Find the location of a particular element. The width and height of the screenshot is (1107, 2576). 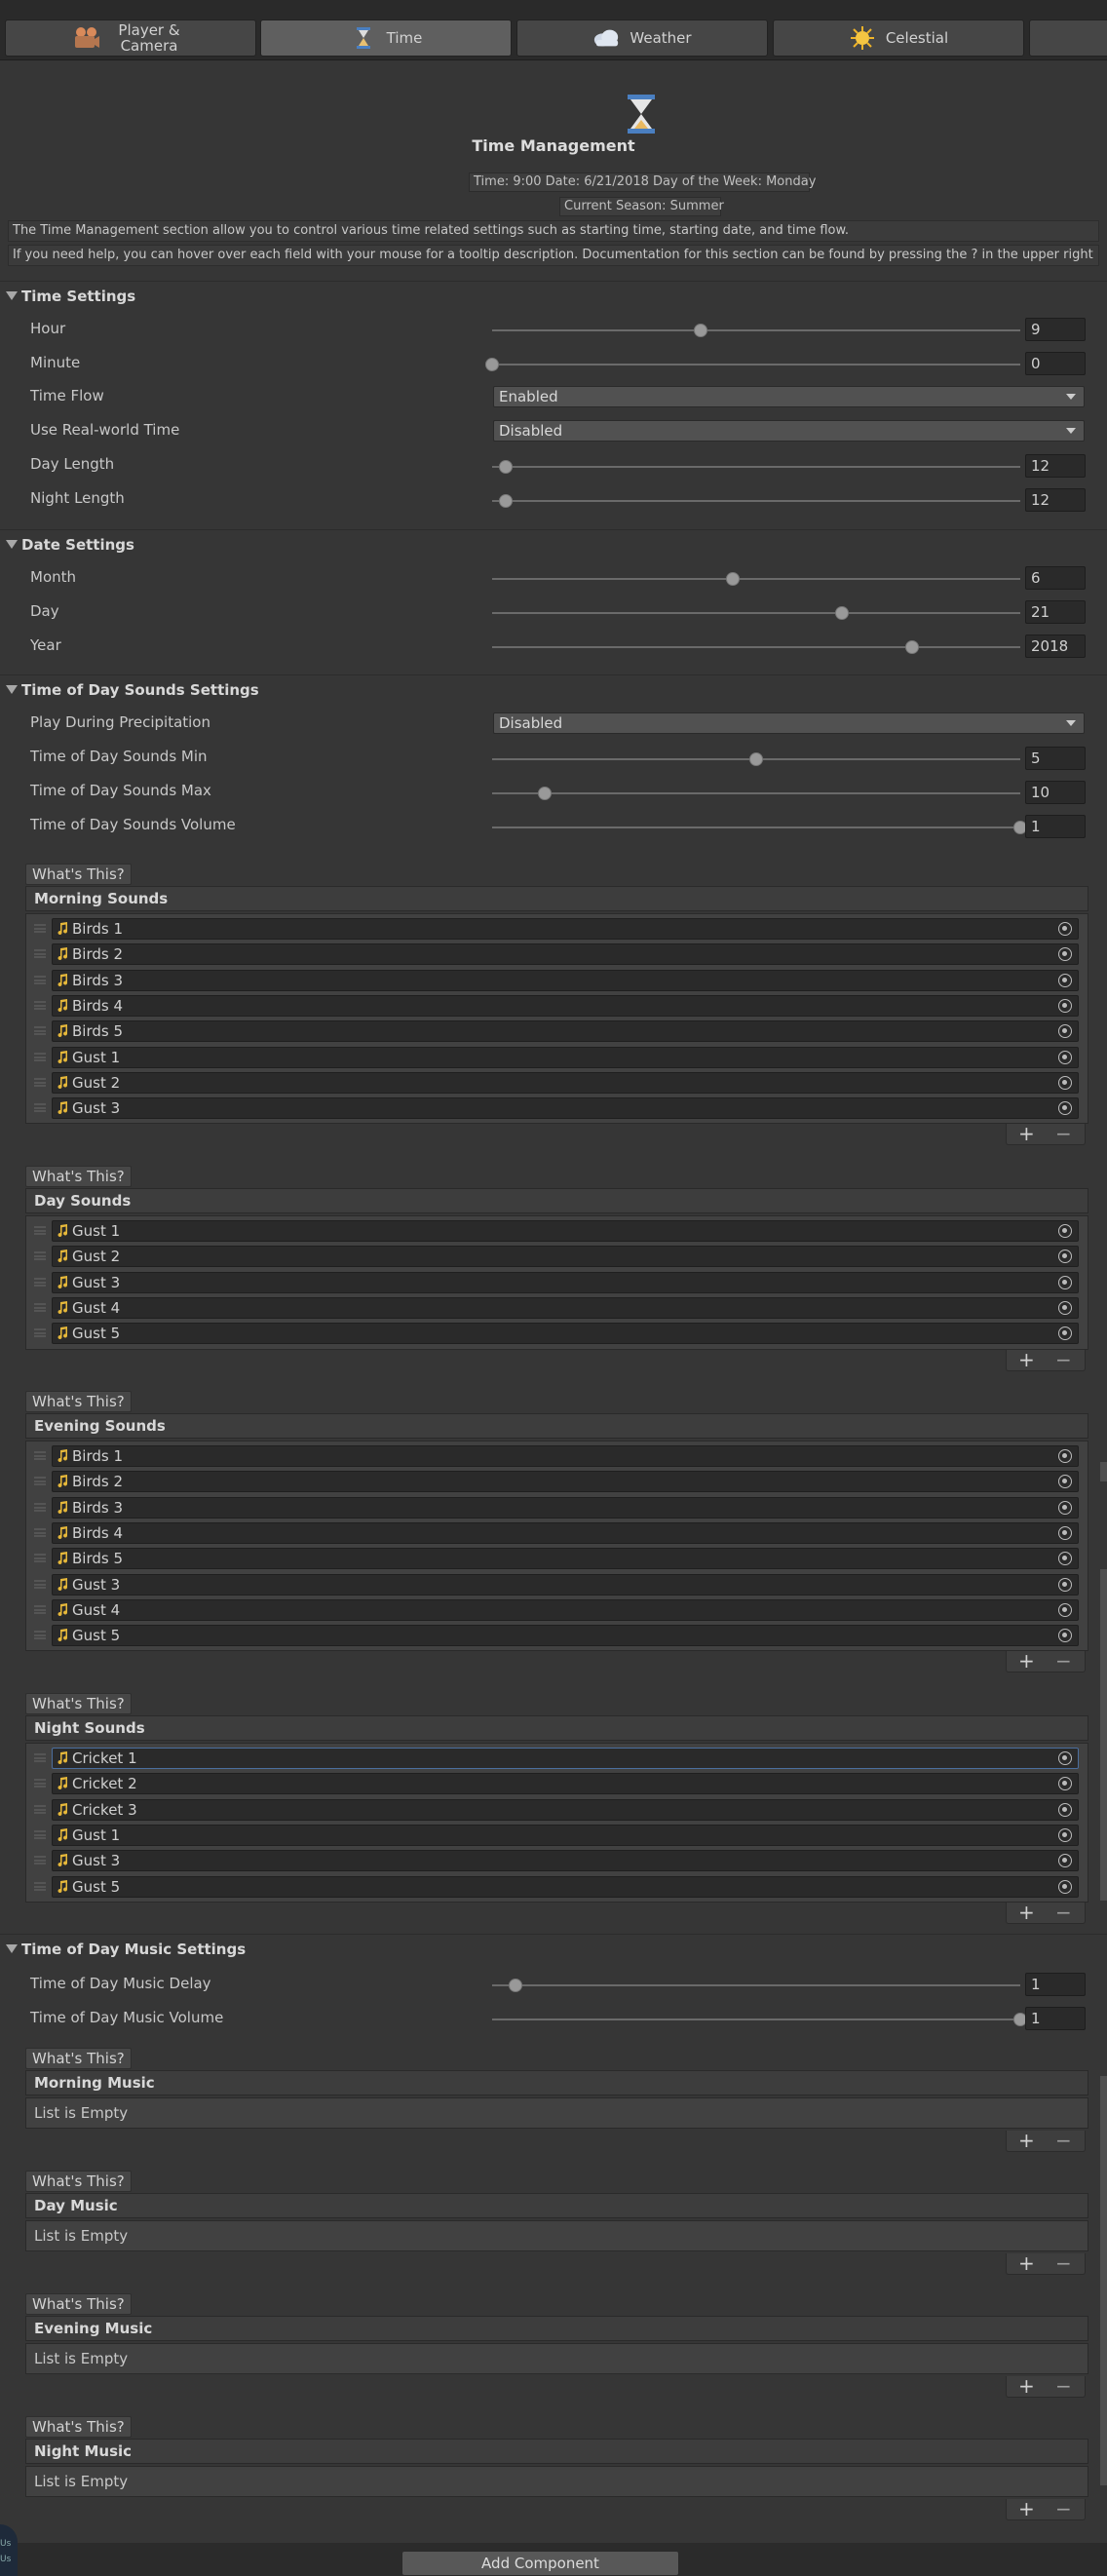

list-item: Cricket 3 is located at coordinates (555, 1810).